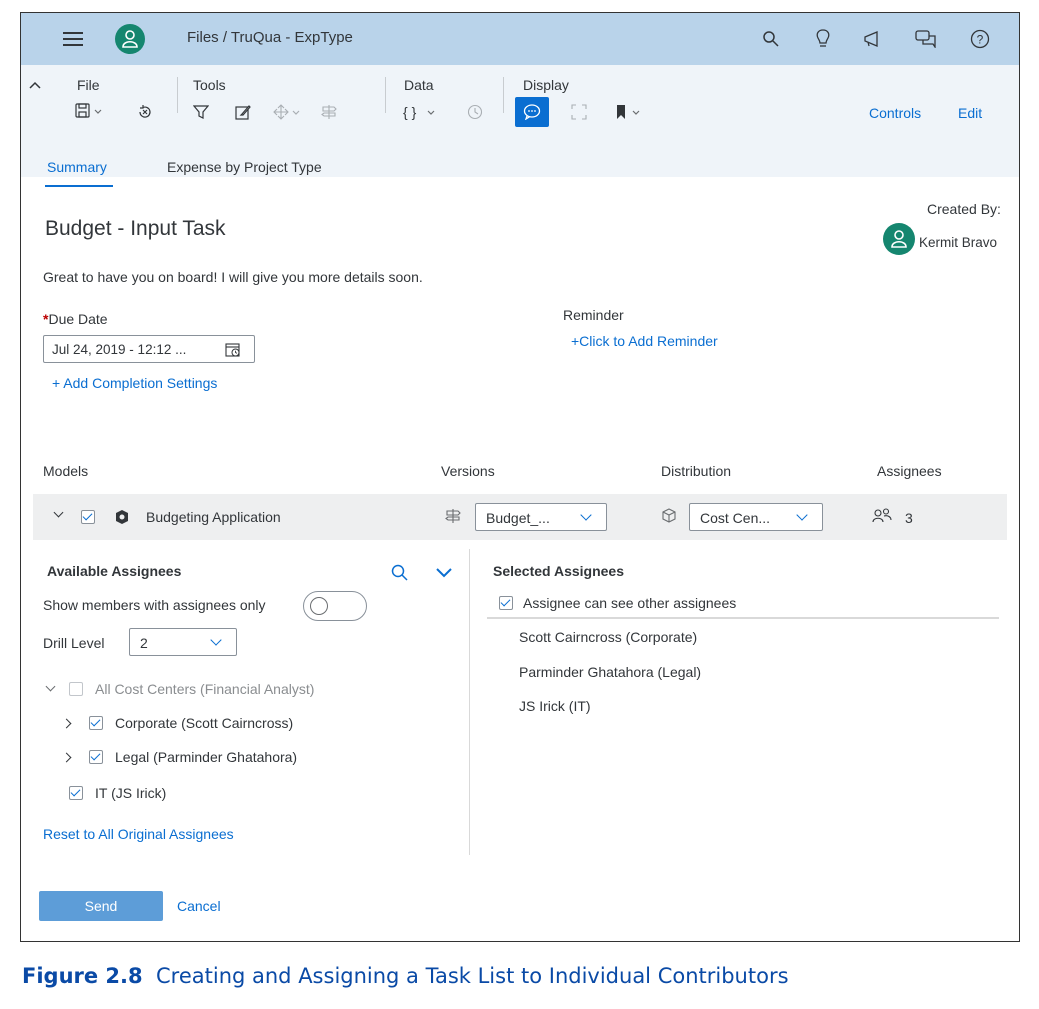 The height and width of the screenshot is (1009, 1039). I want to click on discard-icon, so click(145, 112).